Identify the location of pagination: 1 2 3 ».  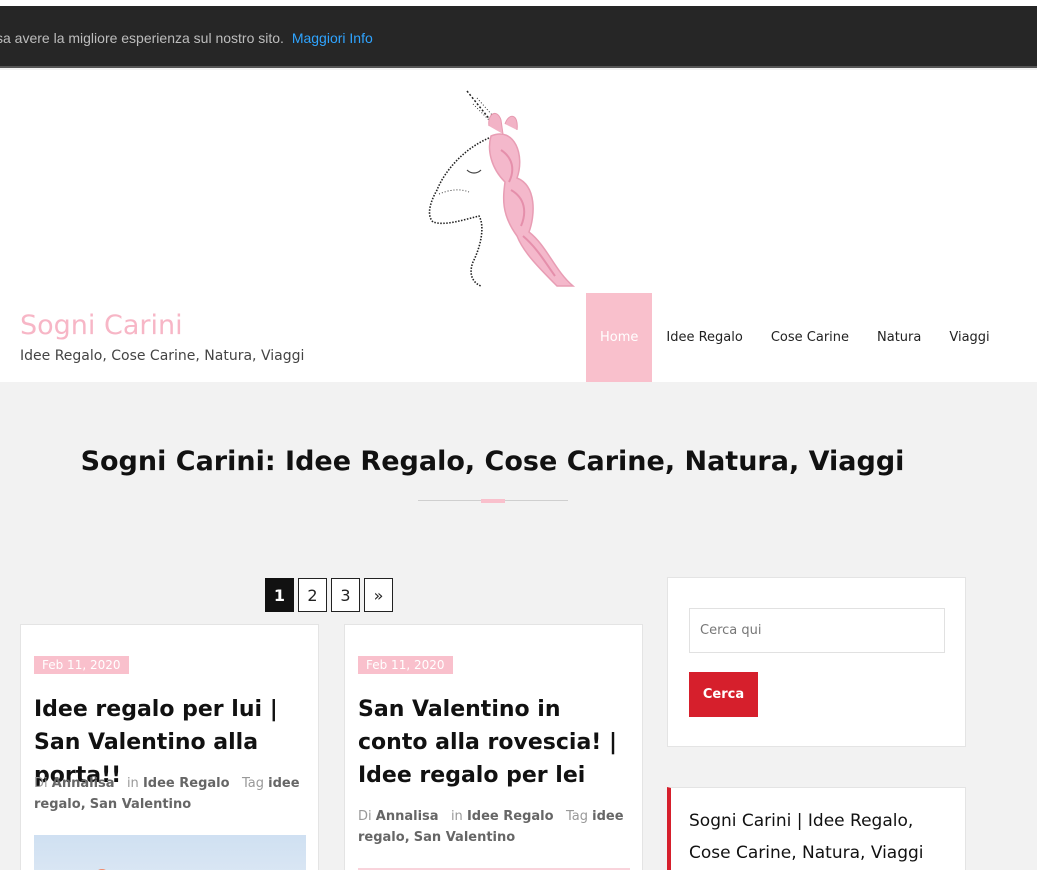
(329, 595).